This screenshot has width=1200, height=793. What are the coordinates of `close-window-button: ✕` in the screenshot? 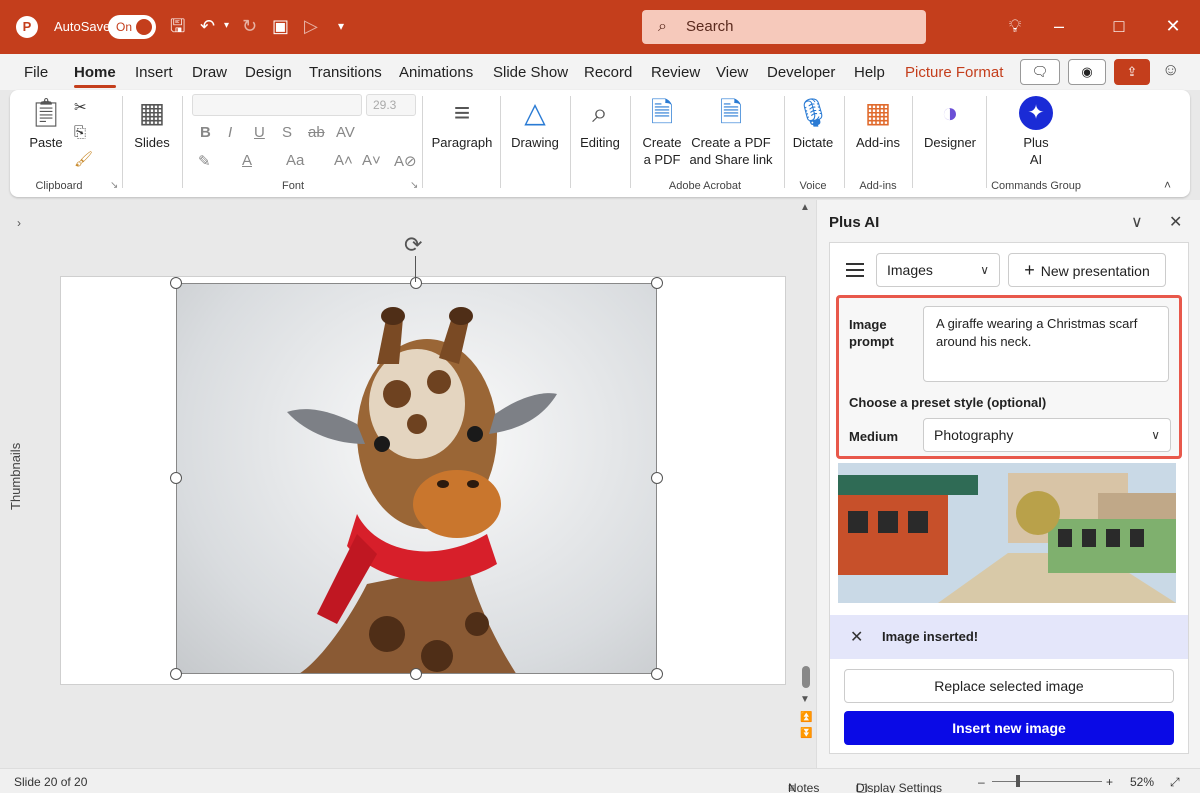 It's located at (1173, 26).